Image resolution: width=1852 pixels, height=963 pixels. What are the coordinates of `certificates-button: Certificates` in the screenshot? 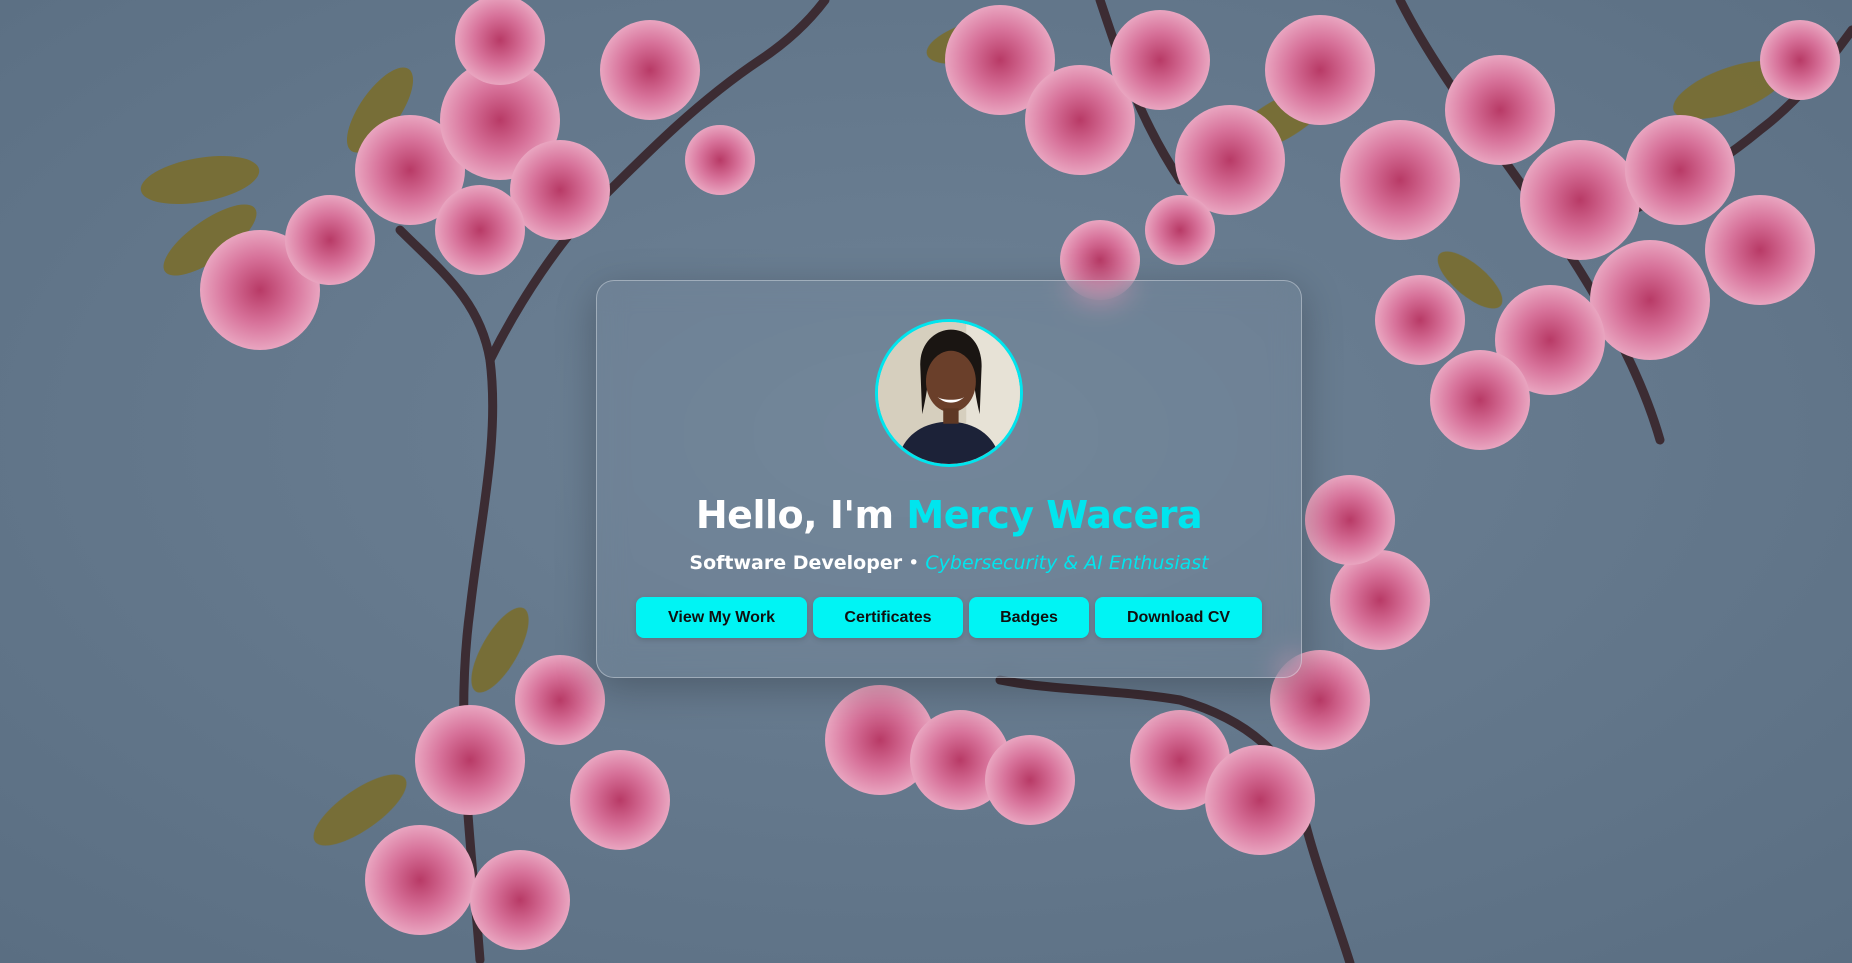 It's located at (888, 617).